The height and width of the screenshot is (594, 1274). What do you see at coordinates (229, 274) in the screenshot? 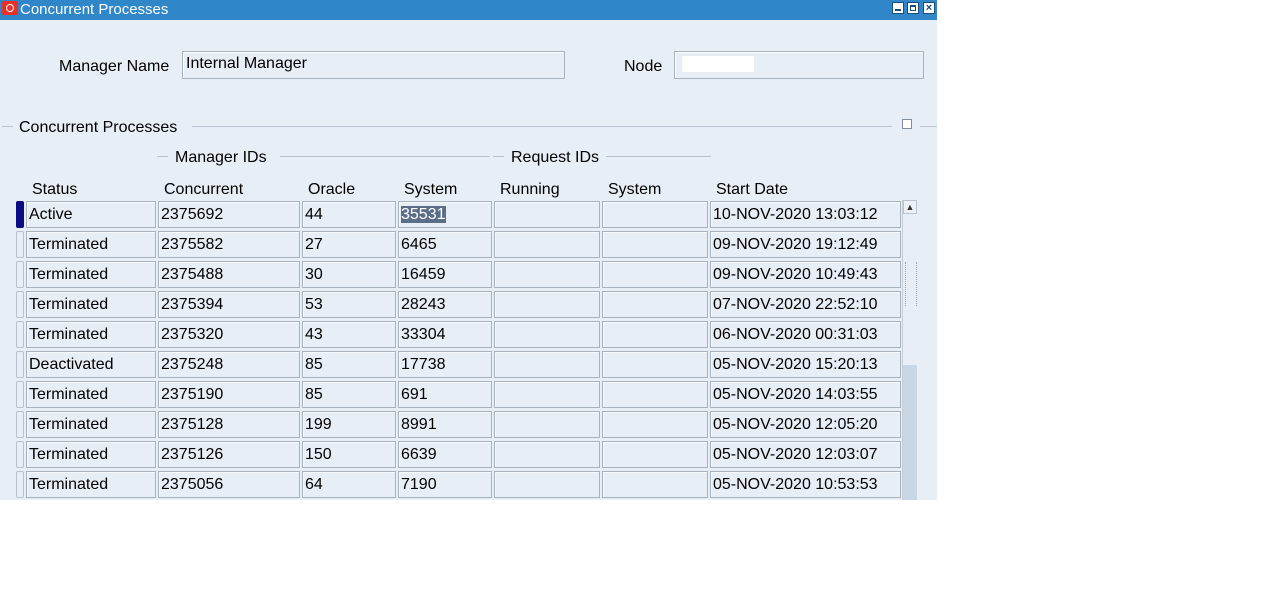
I see `cell-concurrent-id: 2375488` at bounding box center [229, 274].